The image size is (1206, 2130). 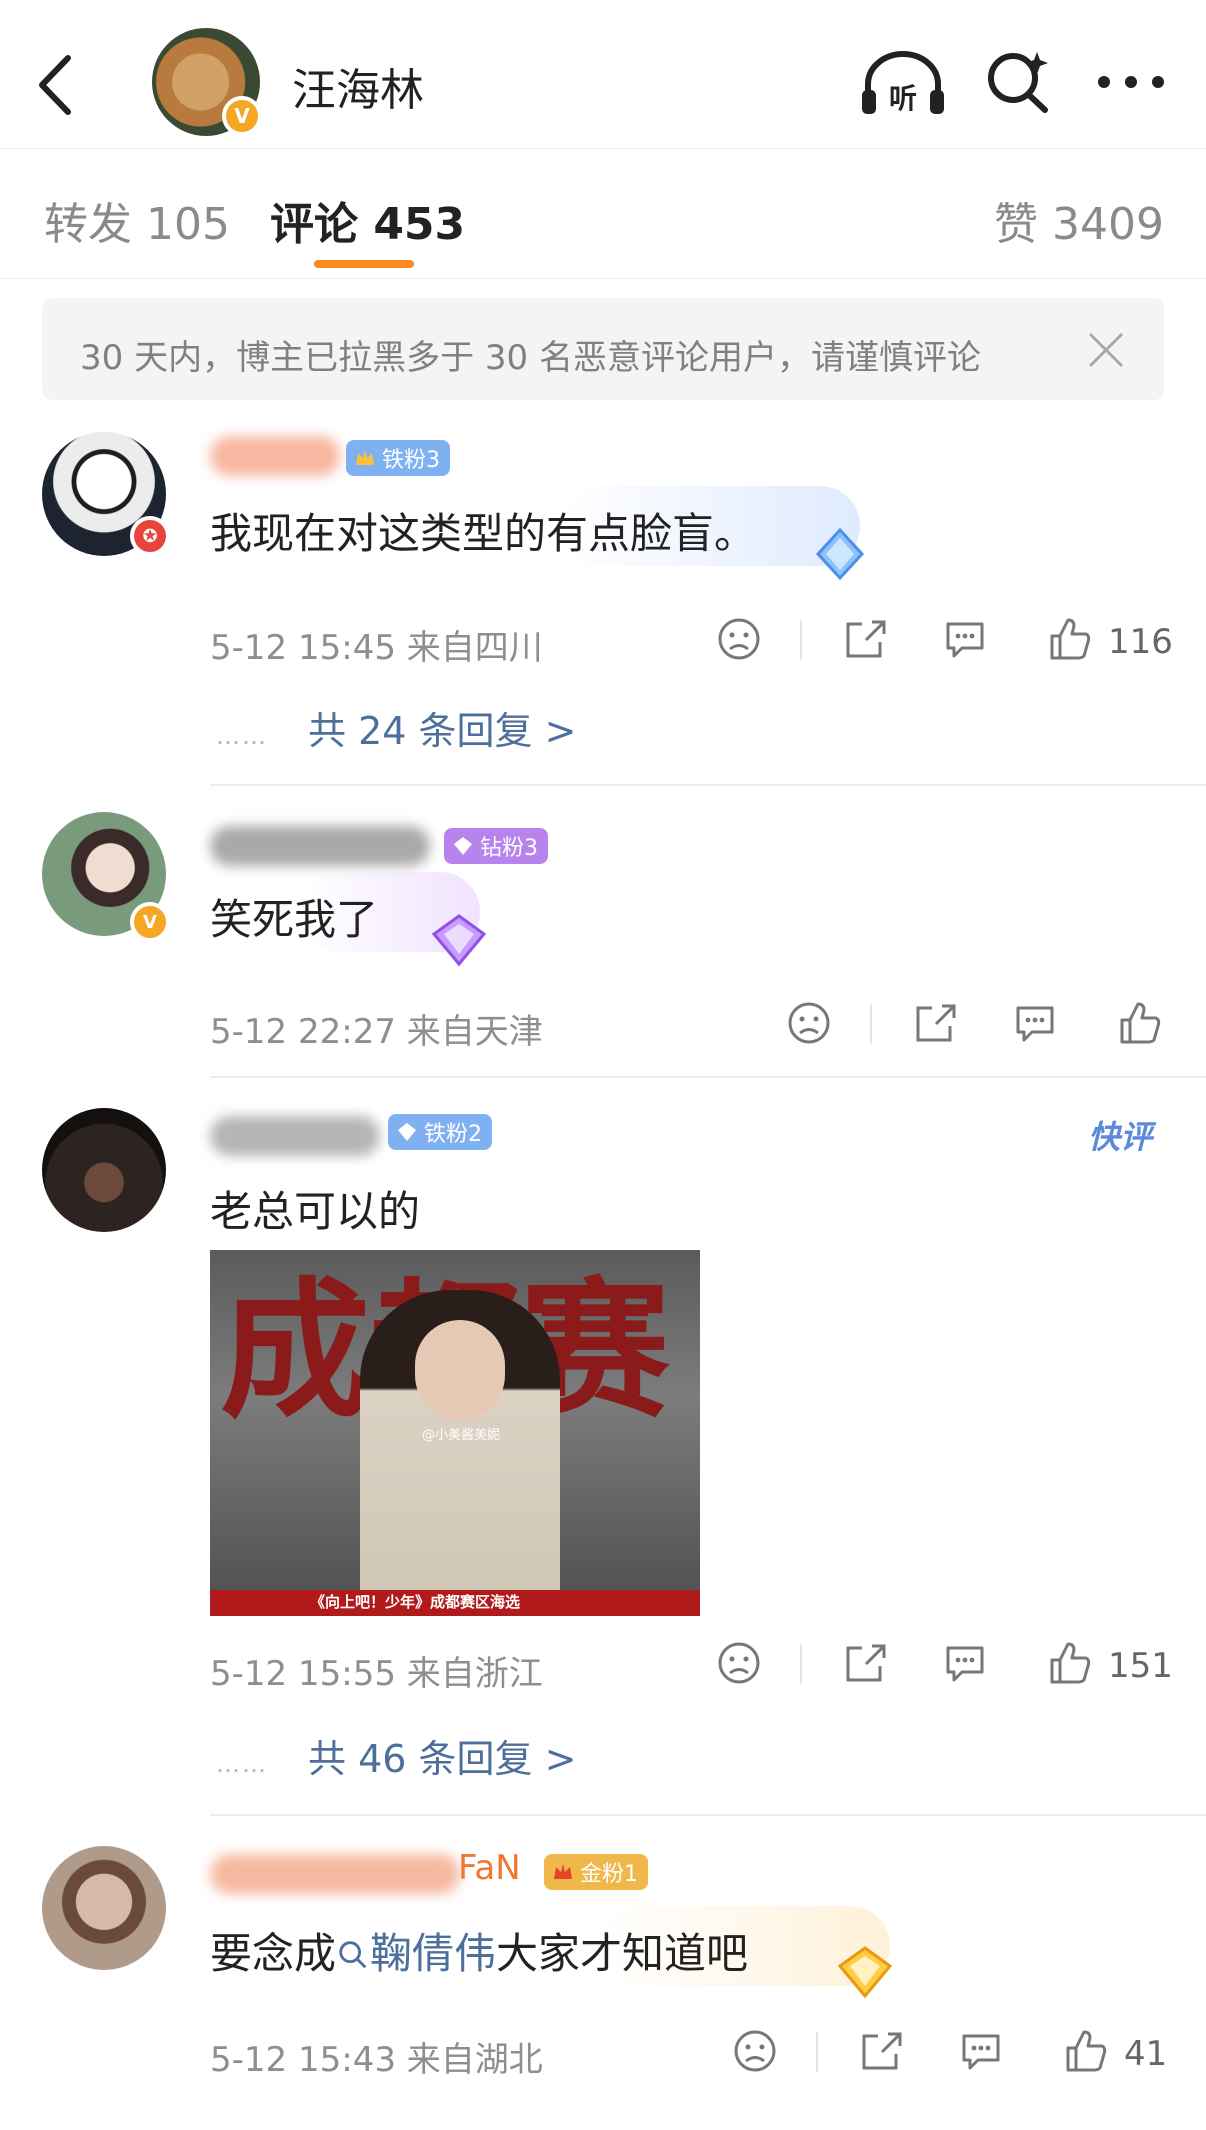 I want to click on mention-link-text: 鞠倩伟, so click(x=433, y=1953).